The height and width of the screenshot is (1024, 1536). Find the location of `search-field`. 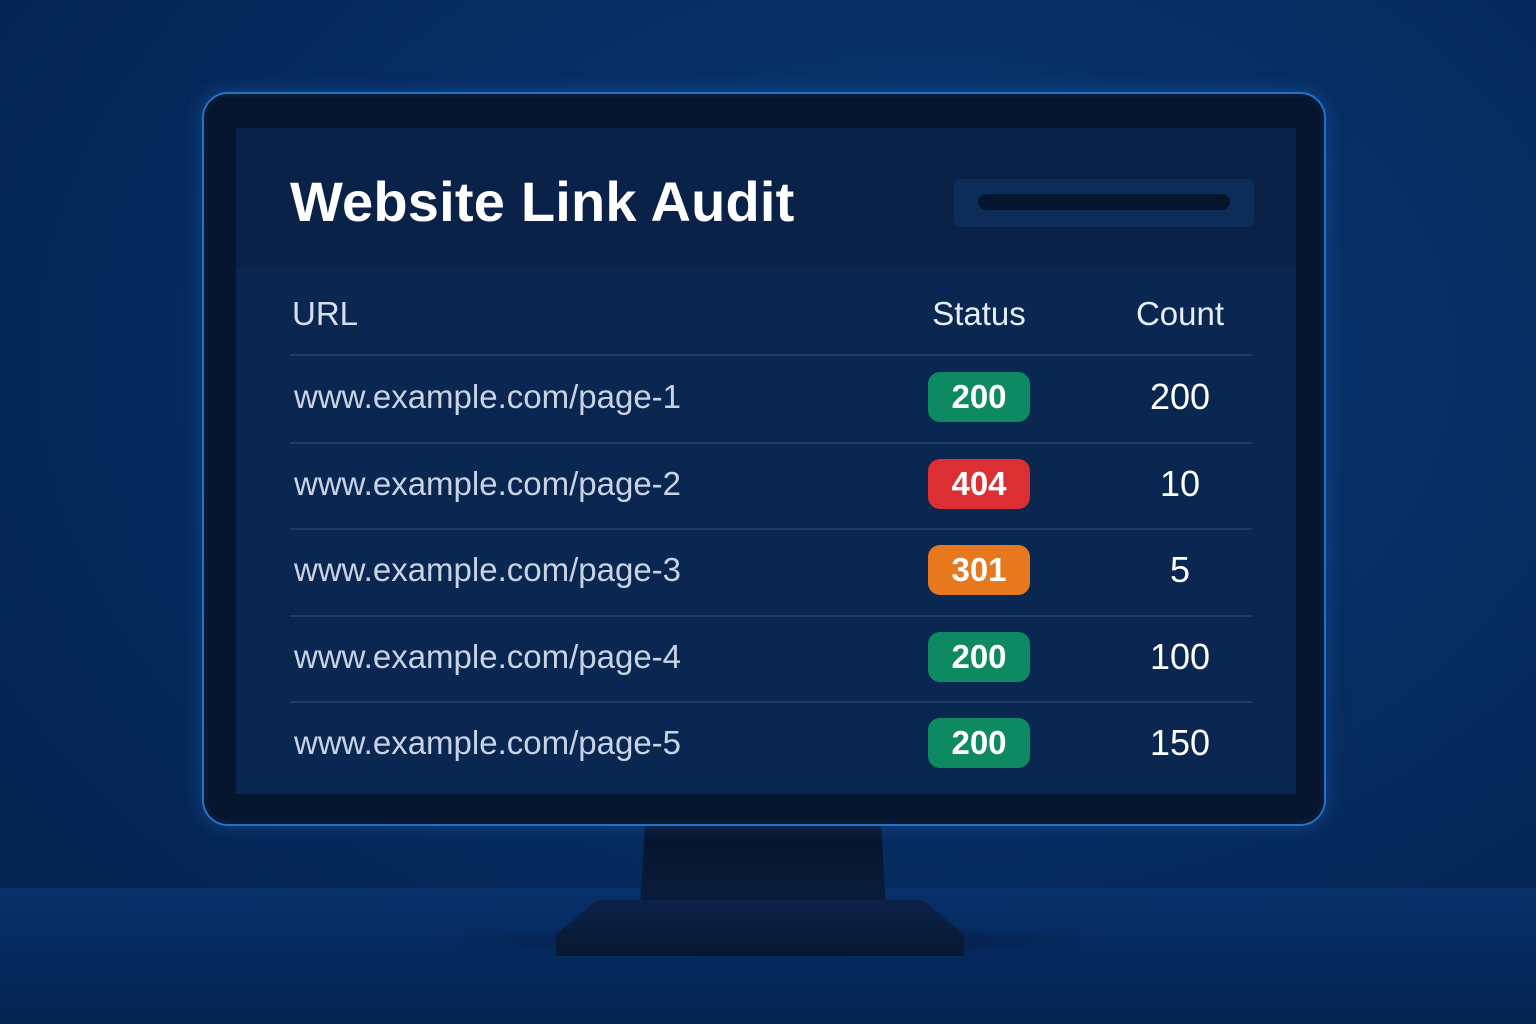

search-field is located at coordinates (1104, 203).